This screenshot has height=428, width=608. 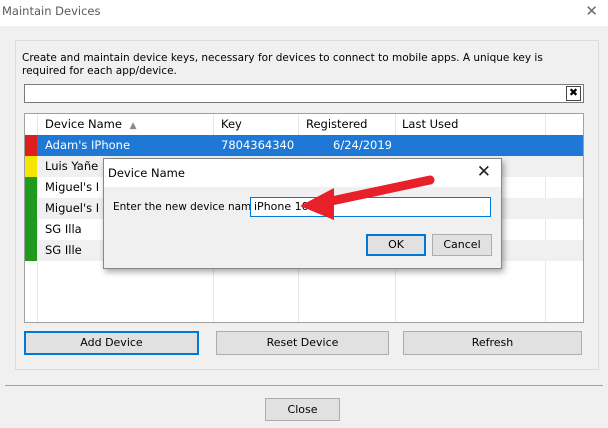 I want to click on window-close-icon: ✕, so click(x=591, y=11).